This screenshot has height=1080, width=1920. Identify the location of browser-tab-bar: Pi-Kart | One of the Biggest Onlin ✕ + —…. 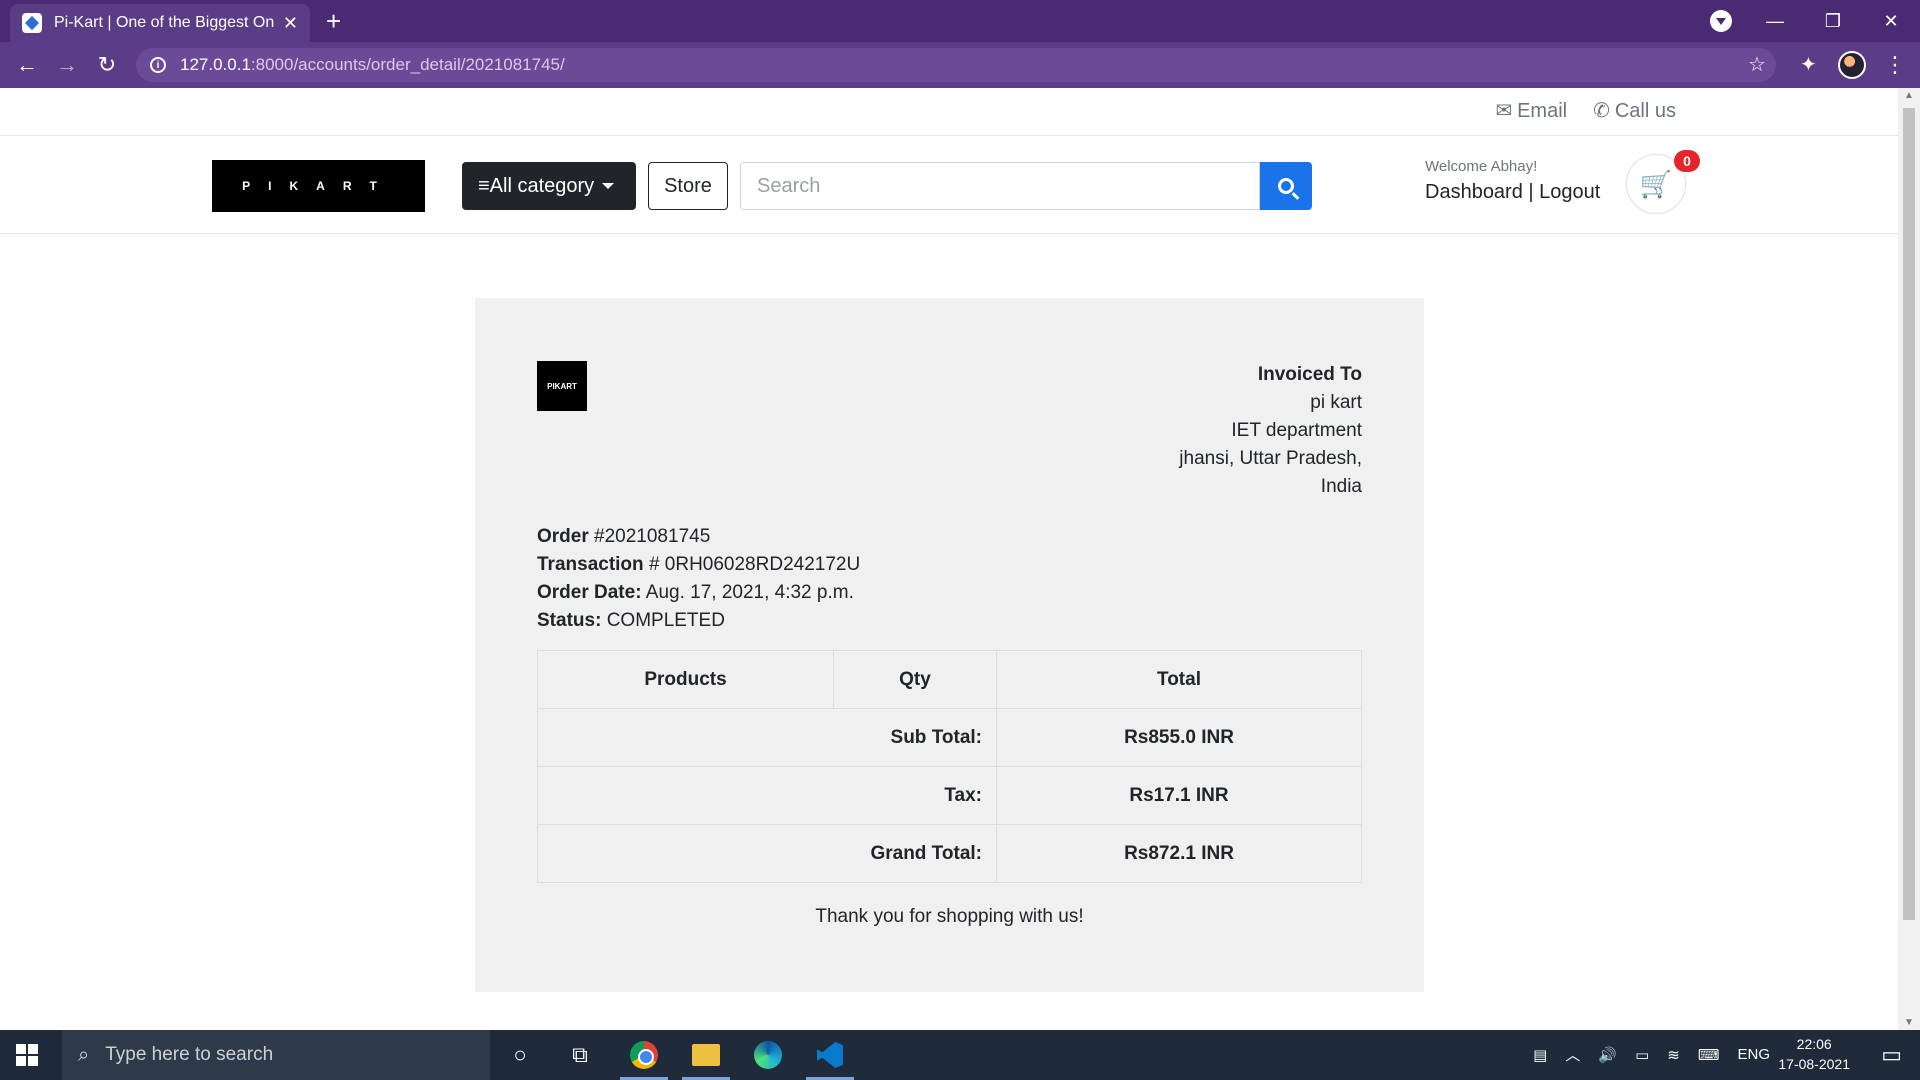
(960, 21).